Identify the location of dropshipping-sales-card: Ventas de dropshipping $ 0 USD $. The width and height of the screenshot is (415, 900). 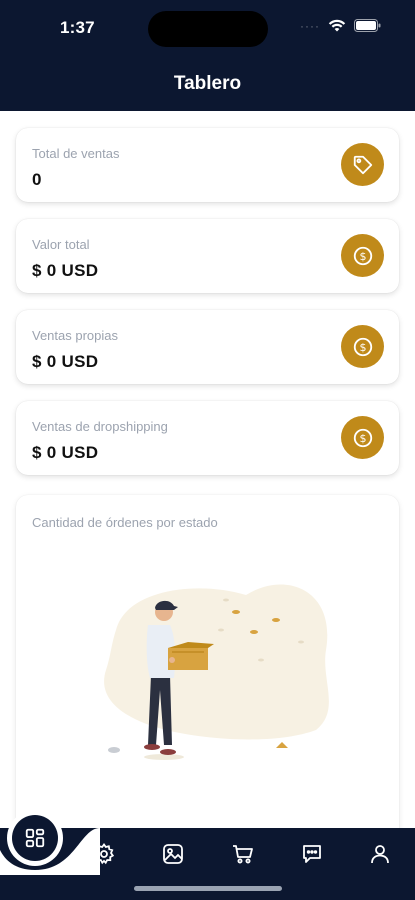
(207, 438).